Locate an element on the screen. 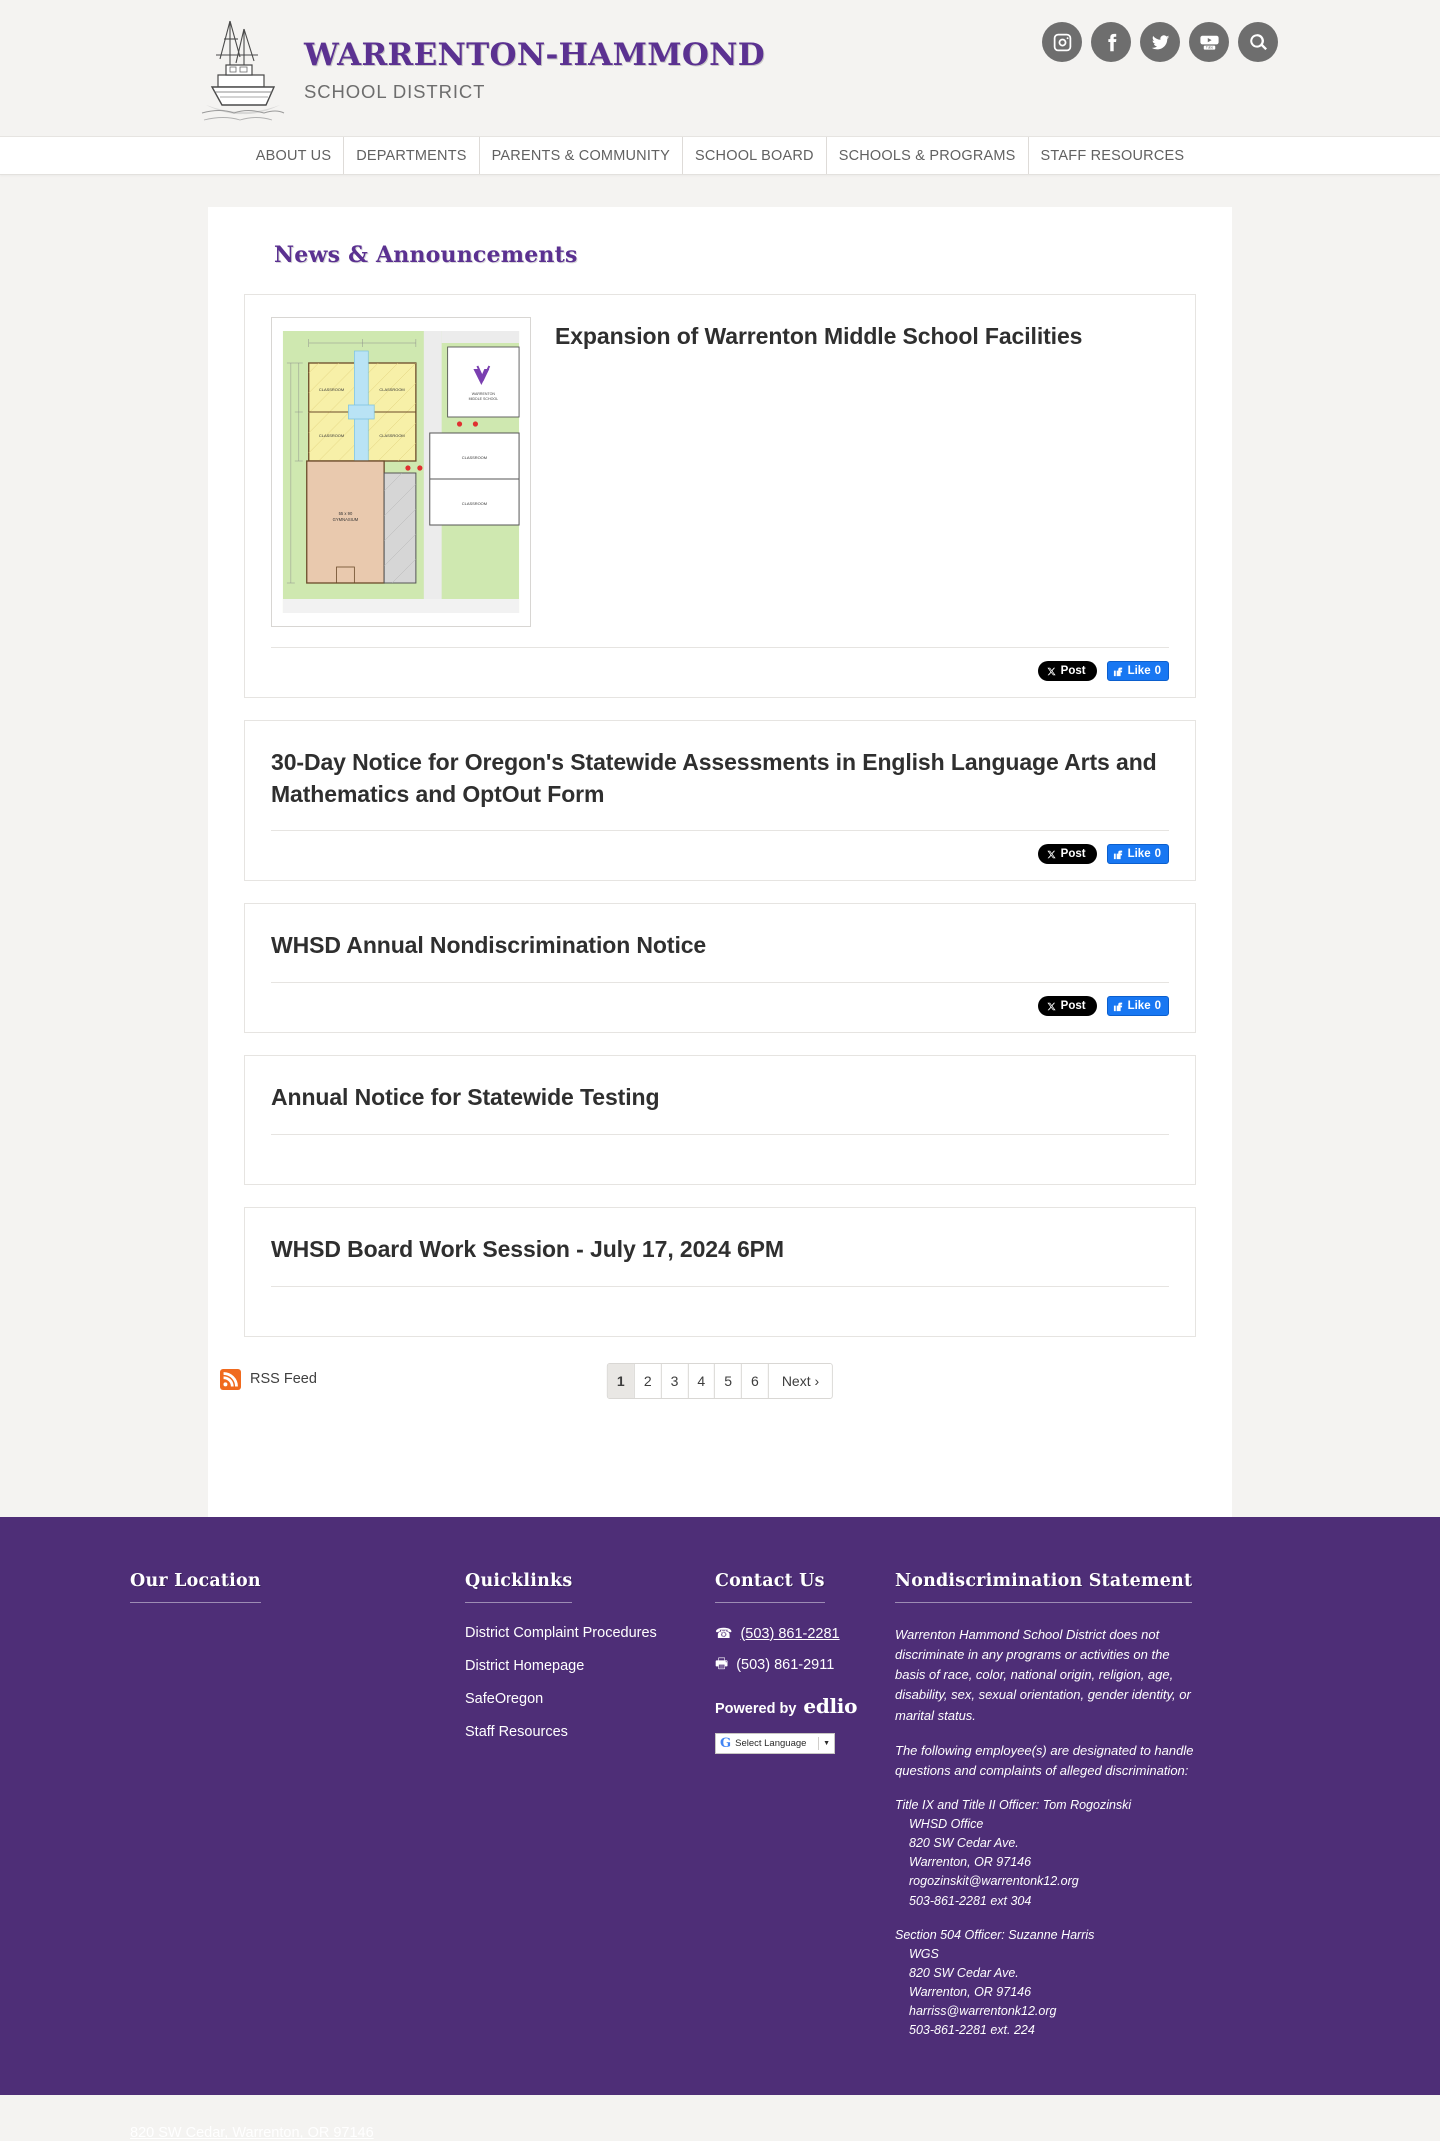 Image resolution: width=1440 pixels, height=2141 pixels. contact-fax-value: (503) 861-2911 is located at coordinates (785, 1665).